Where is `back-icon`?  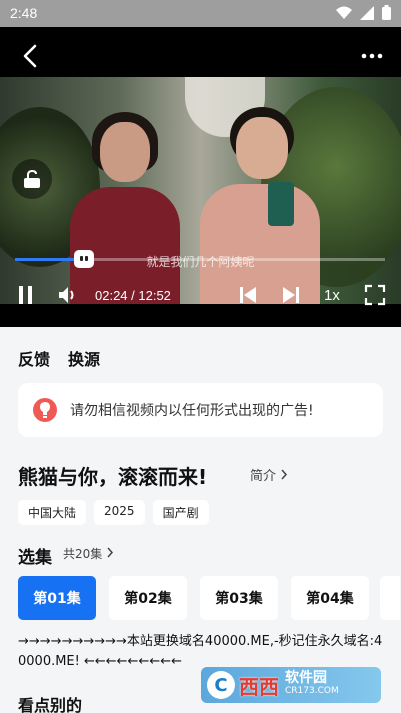
back-icon is located at coordinates (30, 56).